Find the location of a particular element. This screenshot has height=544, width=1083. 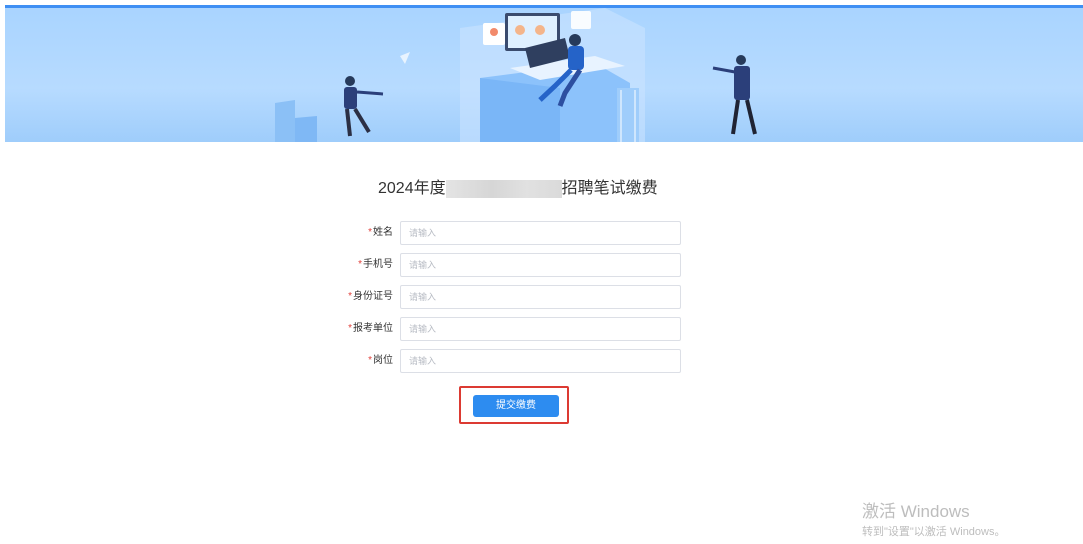

form-row-name: *姓名 请输入 is located at coordinates (510, 233).